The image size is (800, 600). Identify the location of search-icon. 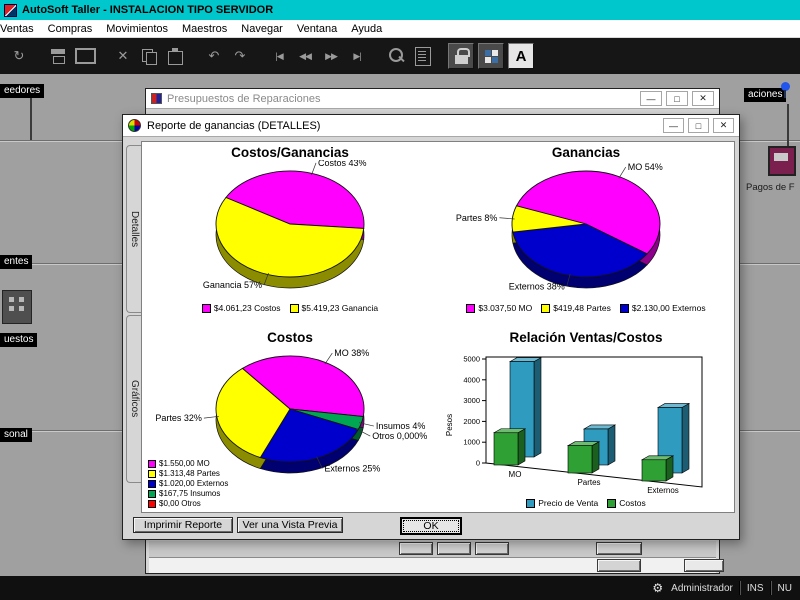
(396, 56).